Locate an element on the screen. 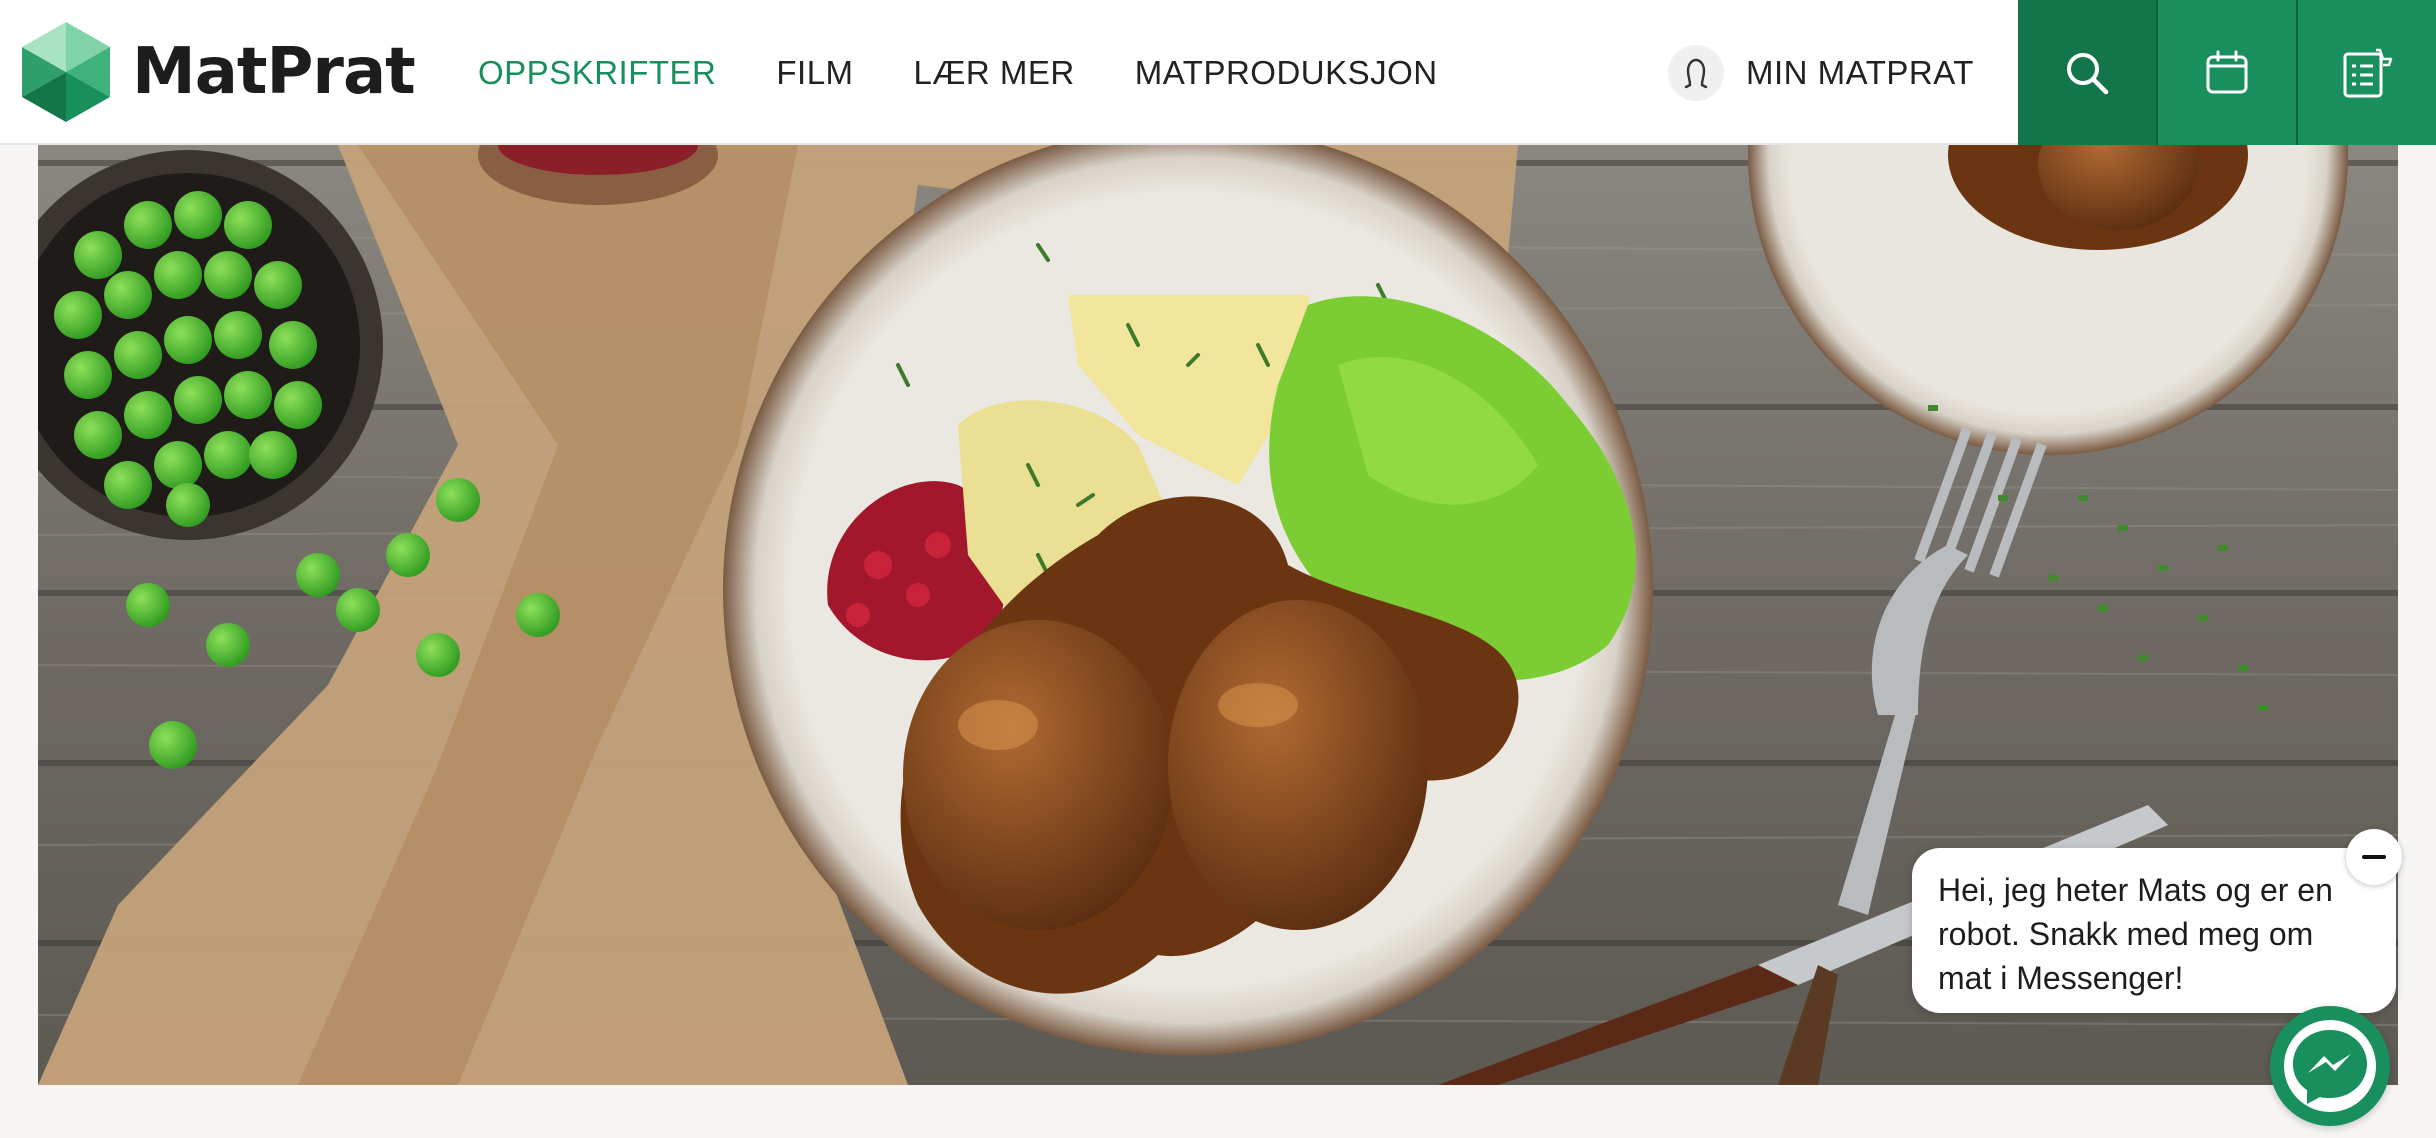 Image resolution: width=2436 pixels, height=1138 pixels. shopping-list-icon is located at coordinates (2368, 72).